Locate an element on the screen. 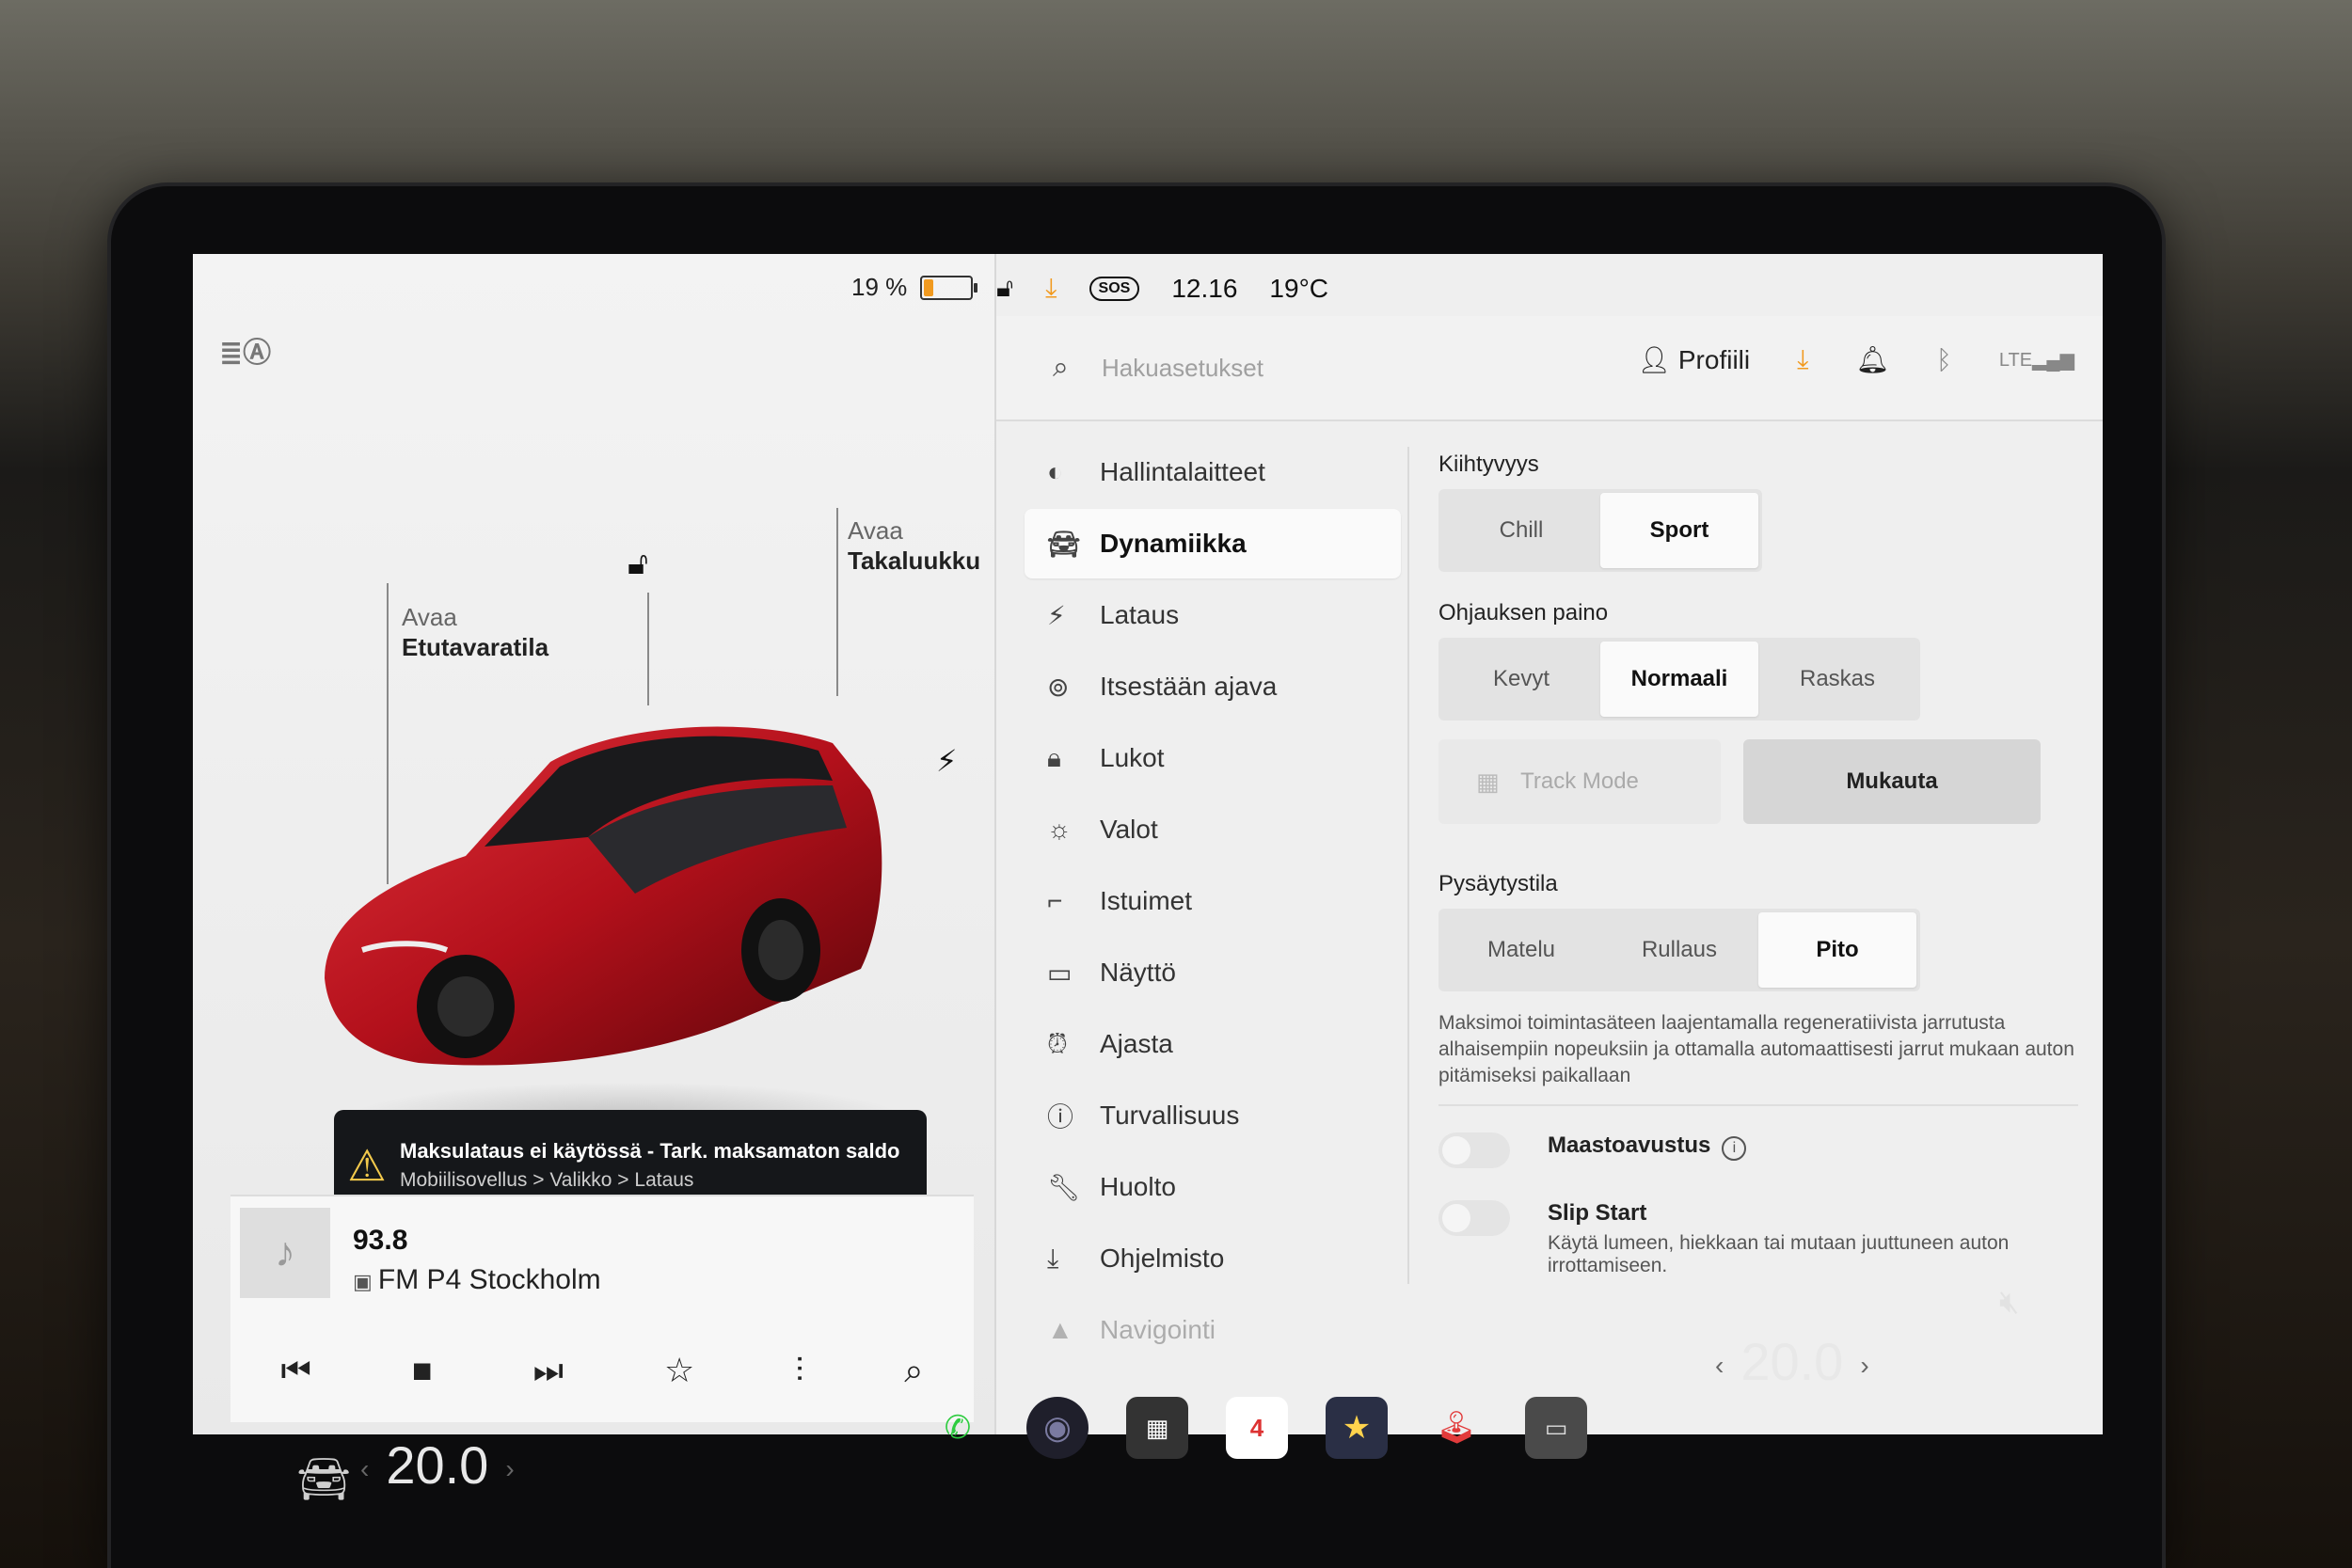  customize-button: Mukauta is located at coordinates (1892, 781).